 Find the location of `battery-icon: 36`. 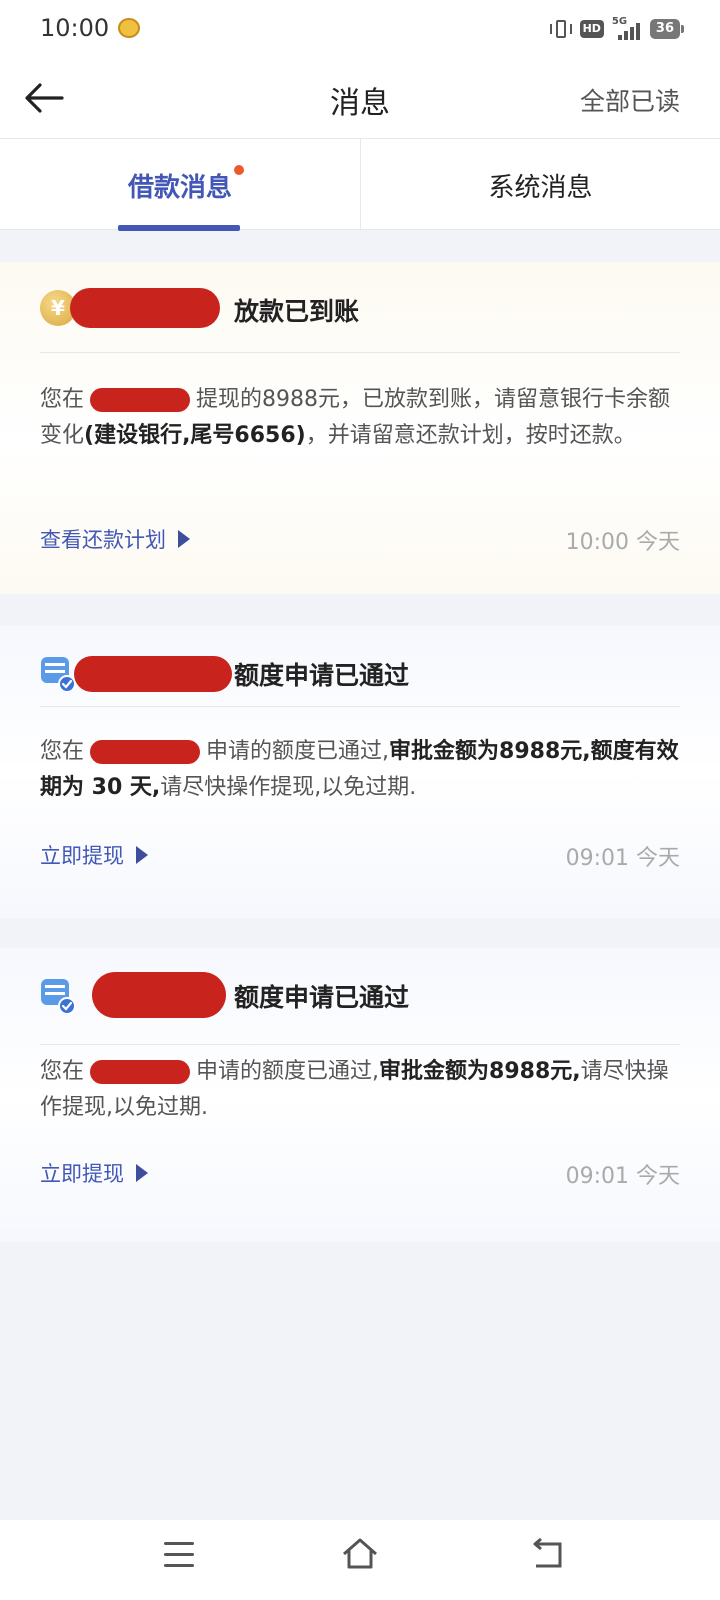

battery-icon: 36 is located at coordinates (667, 29).